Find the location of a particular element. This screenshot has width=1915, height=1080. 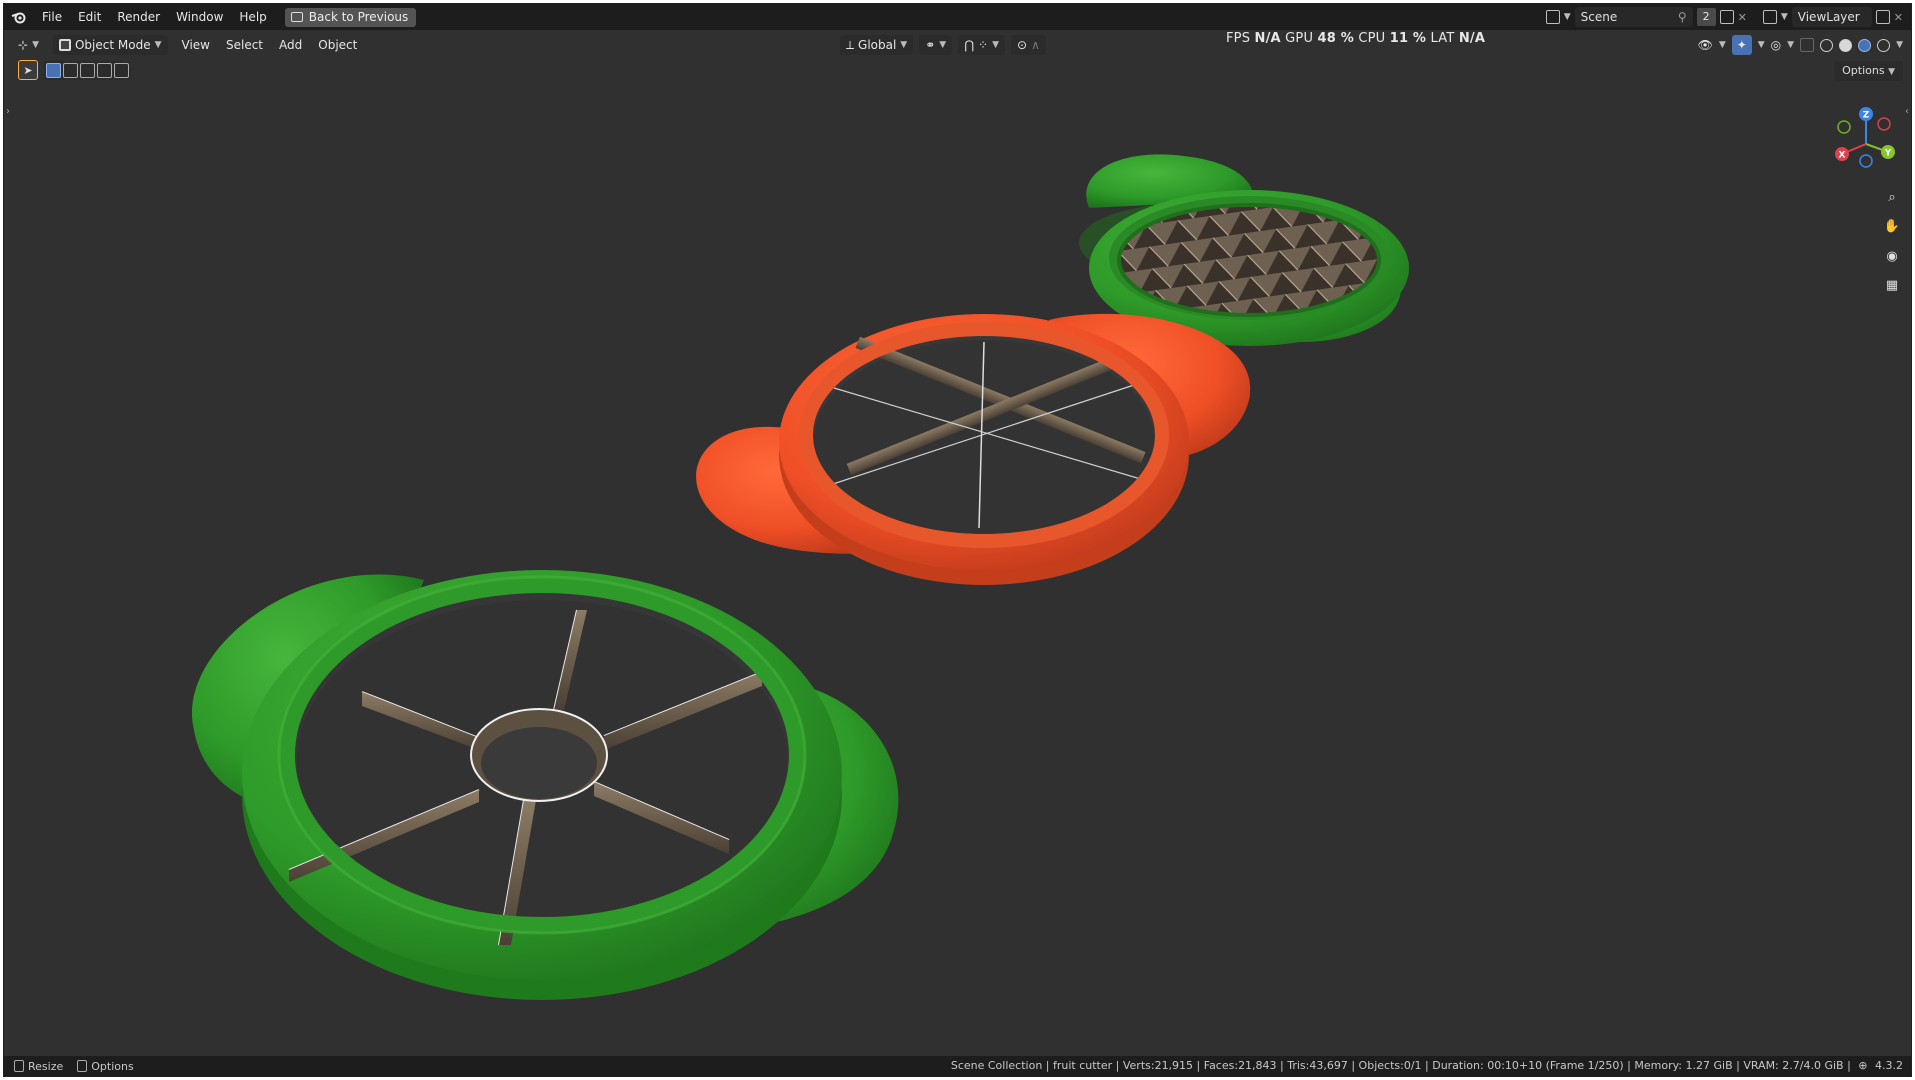

fps-label: FPS is located at coordinates (1238, 38).